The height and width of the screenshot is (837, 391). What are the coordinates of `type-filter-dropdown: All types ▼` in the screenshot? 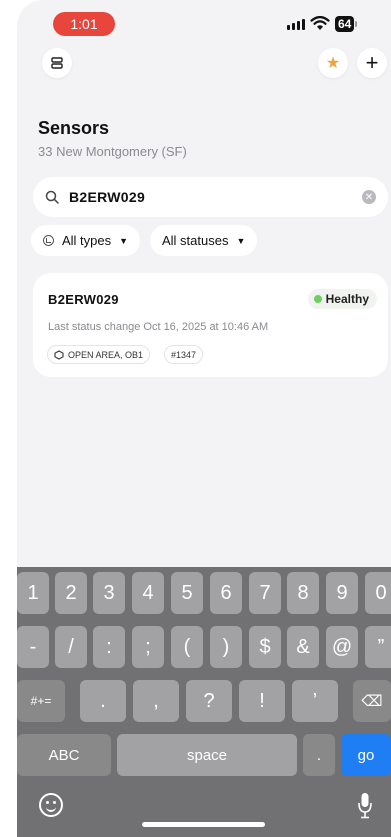 It's located at (86, 240).